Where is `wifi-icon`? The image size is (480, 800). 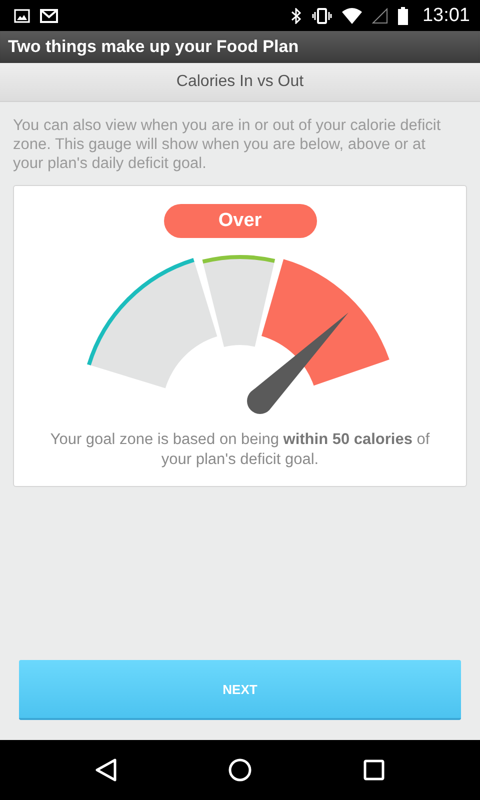 wifi-icon is located at coordinates (352, 16).